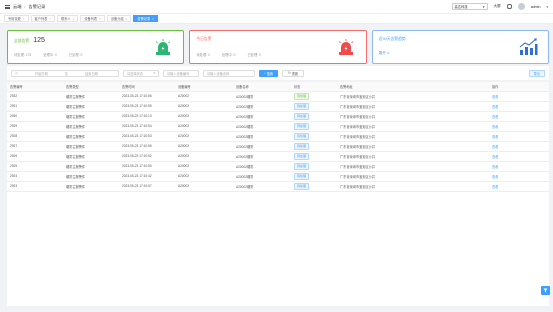 The height and width of the screenshot is (312, 553). Describe the element at coordinates (469, 6) in the screenshot. I see `region-select: 高达科技 ▾` at that location.